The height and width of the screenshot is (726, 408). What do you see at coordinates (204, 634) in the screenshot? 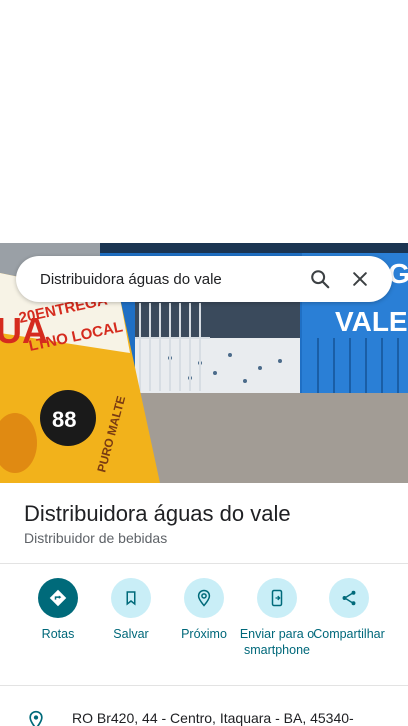
I see `nearby-label: Próximo` at bounding box center [204, 634].